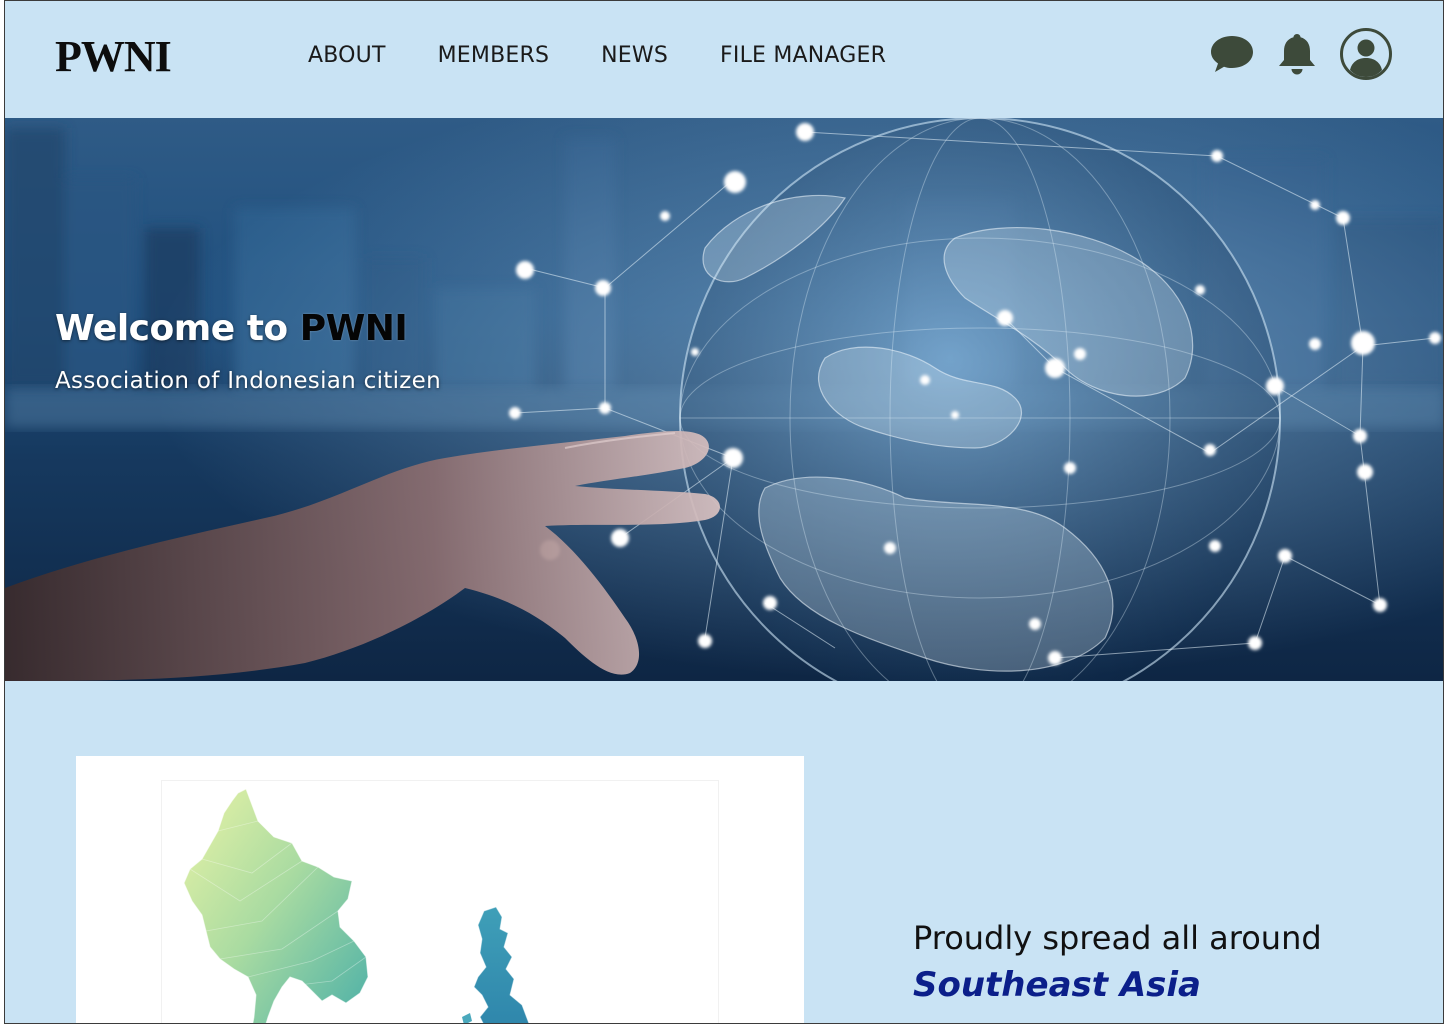 This screenshot has height=1032, width=1448. What do you see at coordinates (177, 328) in the screenshot?
I see `hero-title-prefix: Welcome to` at bounding box center [177, 328].